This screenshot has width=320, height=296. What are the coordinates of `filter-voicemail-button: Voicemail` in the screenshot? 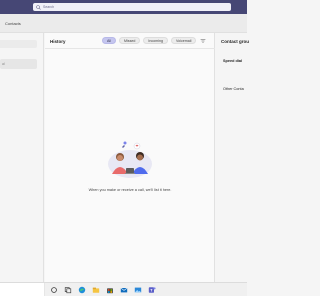 It's located at (183, 40).